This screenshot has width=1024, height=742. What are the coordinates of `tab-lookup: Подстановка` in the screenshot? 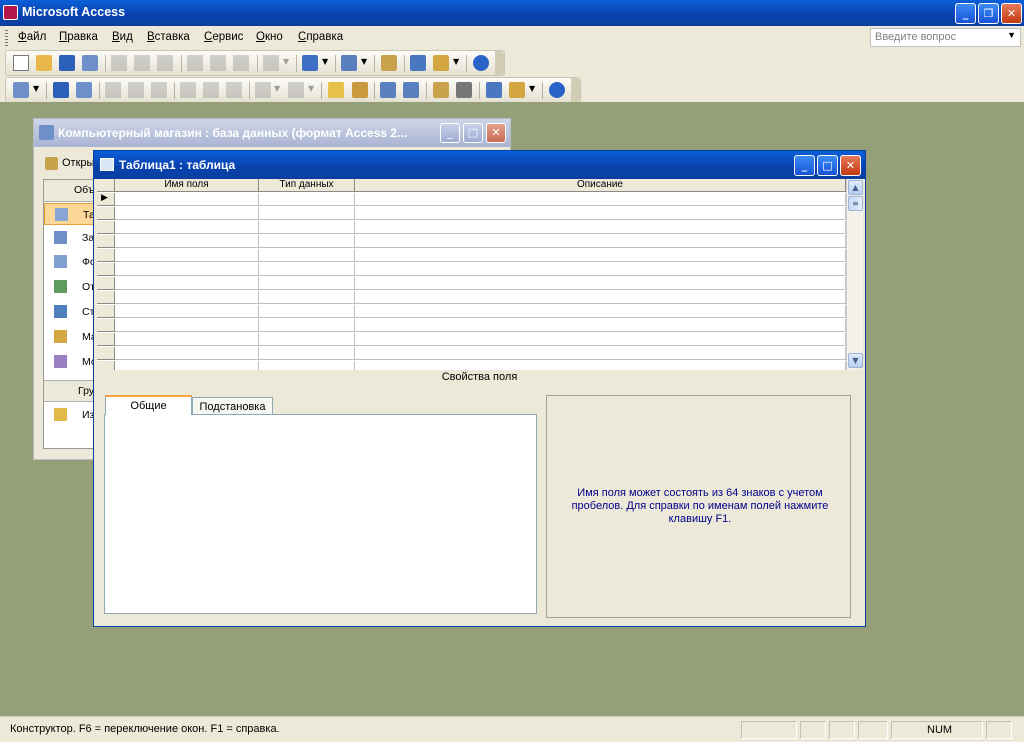 It's located at (232, 406).